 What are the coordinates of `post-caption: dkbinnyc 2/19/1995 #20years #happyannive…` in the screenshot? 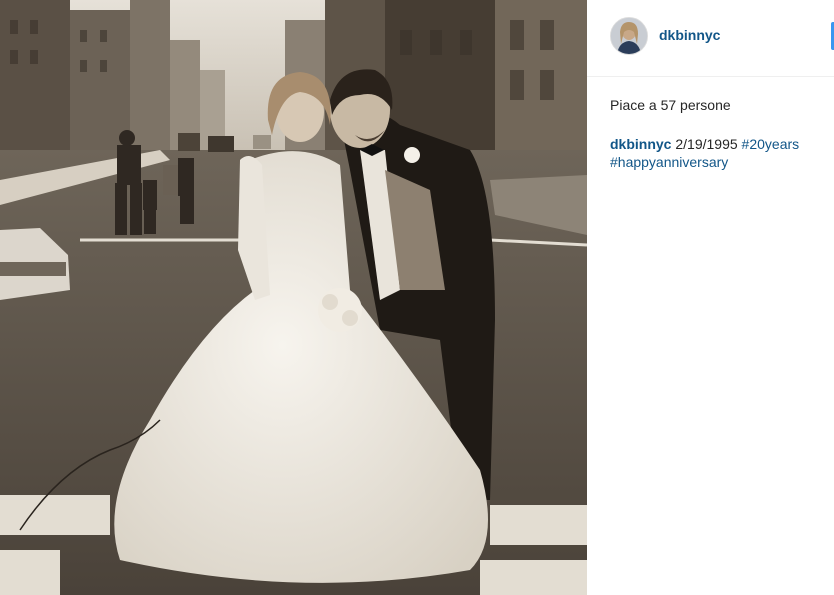 It's located at (717, 153).